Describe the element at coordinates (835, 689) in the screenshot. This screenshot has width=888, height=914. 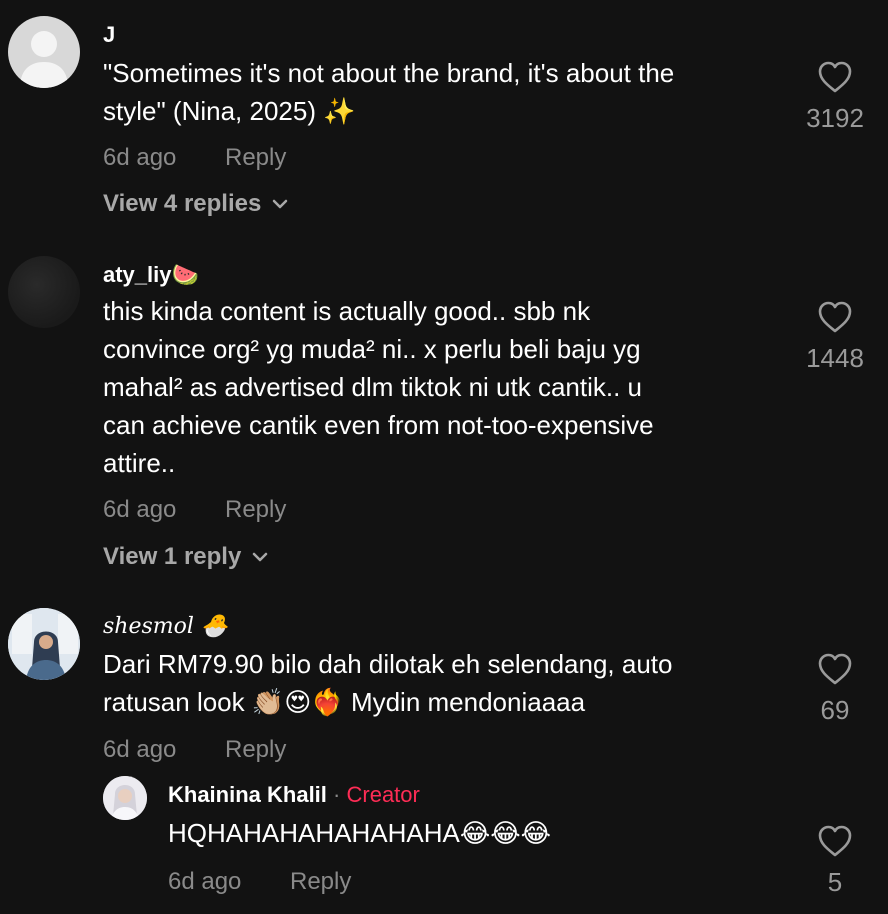
I see `like-button: 69` at that location.